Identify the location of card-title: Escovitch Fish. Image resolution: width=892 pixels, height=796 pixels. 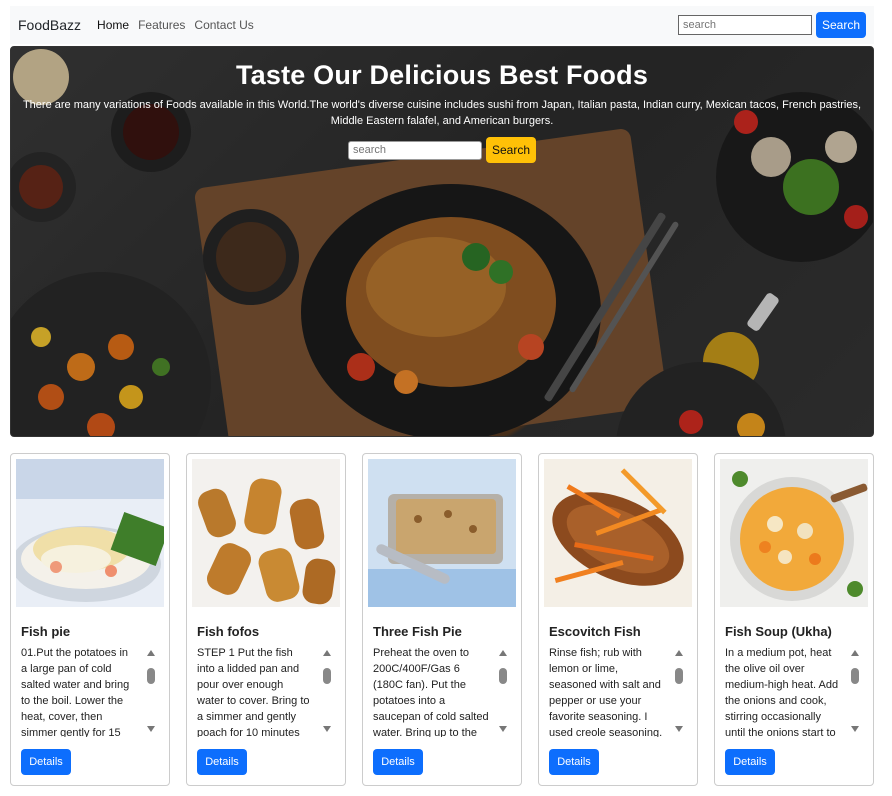
(595, 631).